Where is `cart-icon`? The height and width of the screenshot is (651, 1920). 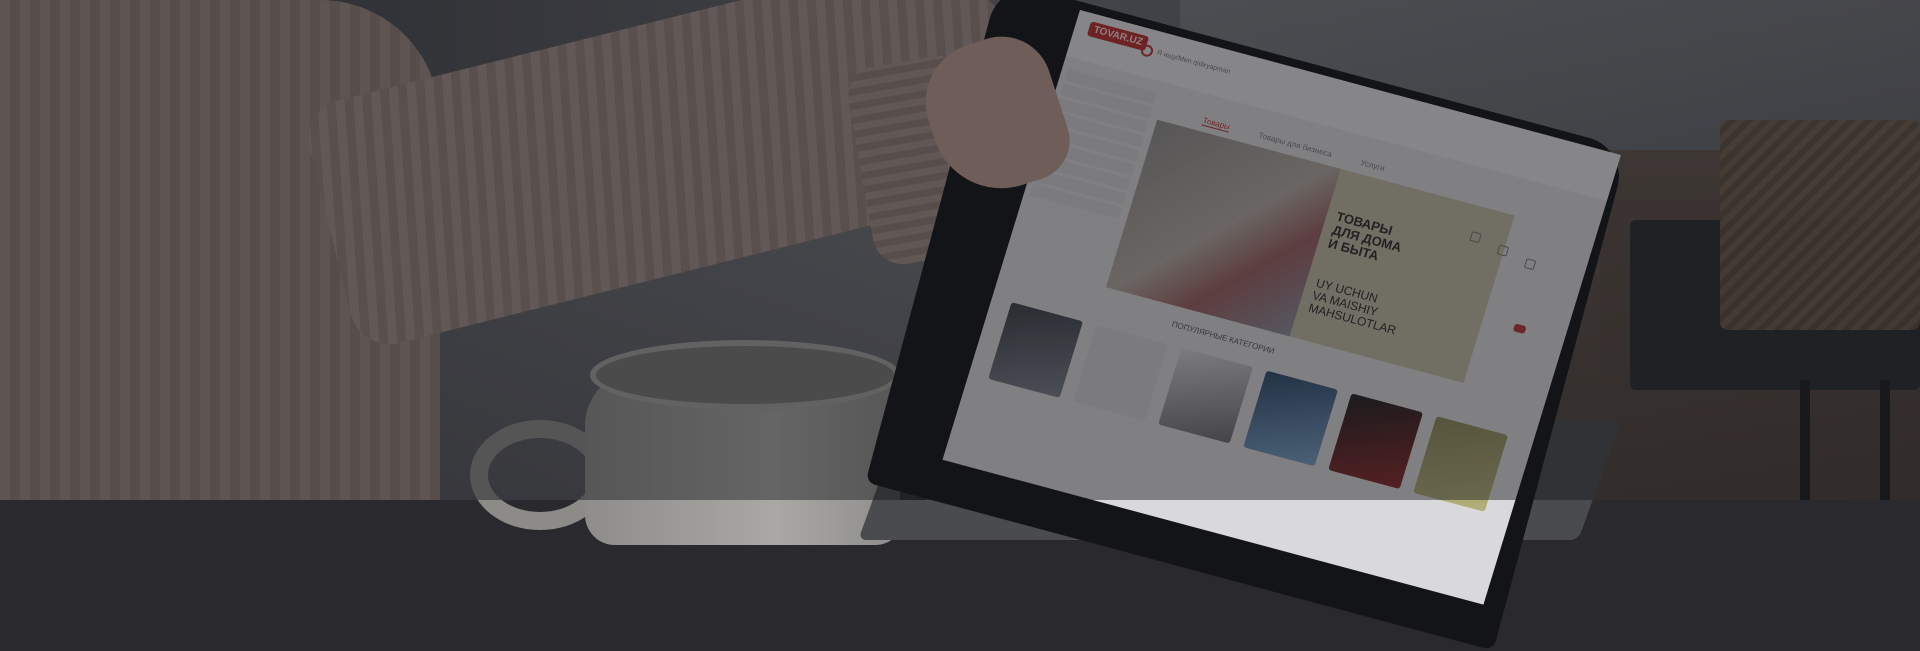 cart-icon is located at coordinates (1530, 264).